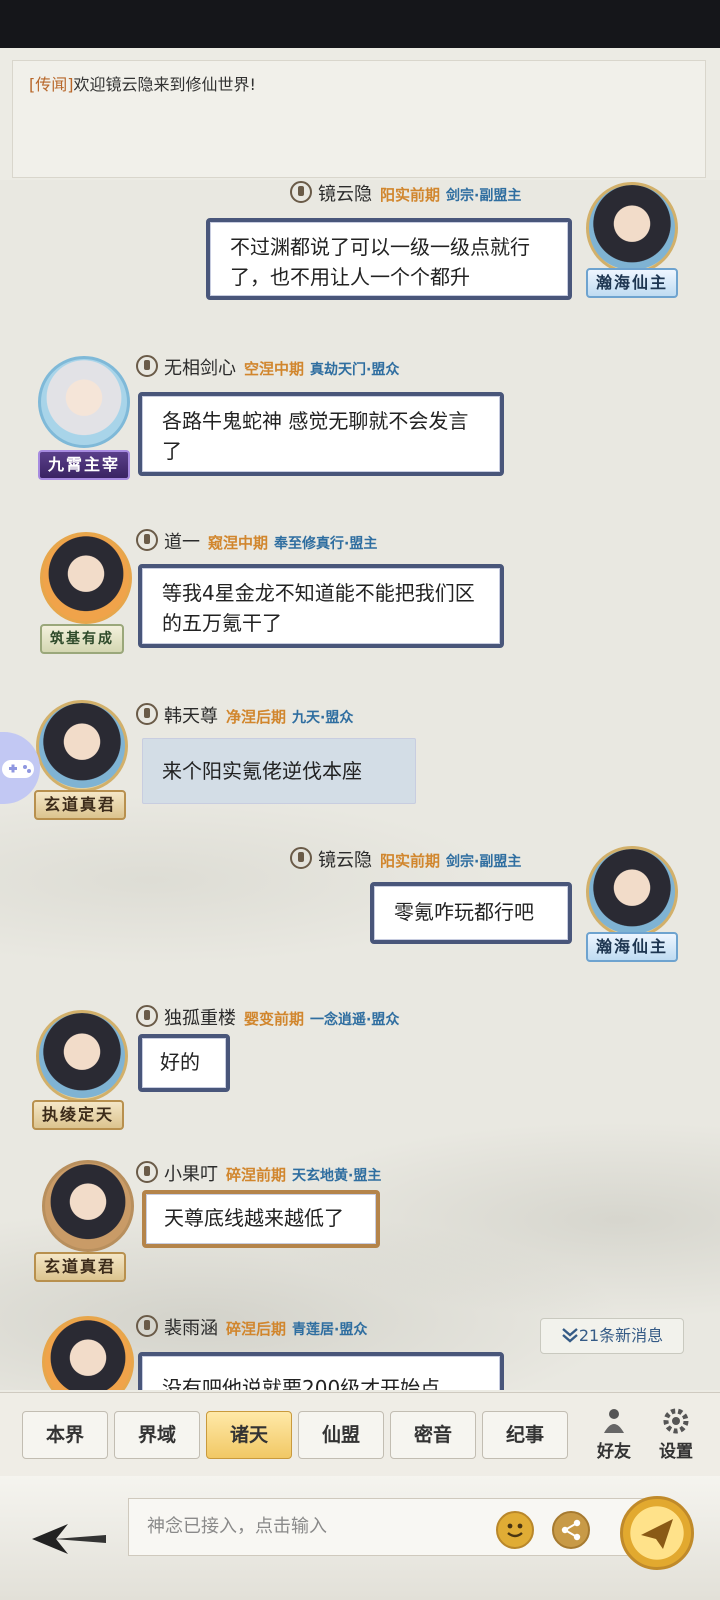 This screenshot has height=1600, width=720. Describe the element at coordinates (65, 1435) in the screenshot. I see `tab-benjie: 本界` at that location.